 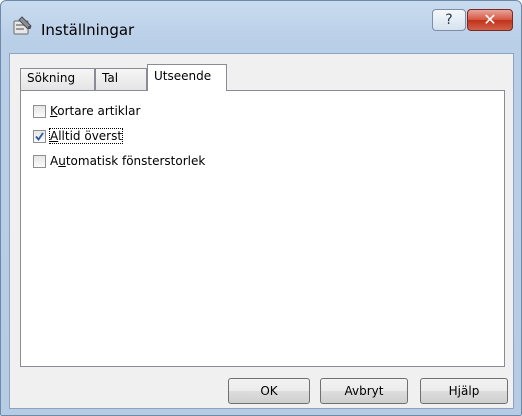 I want to click on tab-sokning: Sökning, so click(x=57, y=79).